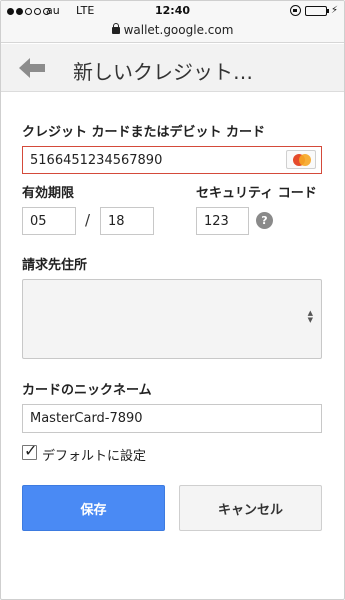  What do you see at coordinates (334, 10) in the screenshot?
I see `charging-icon: ⚡` at bounding box center [334, 10].